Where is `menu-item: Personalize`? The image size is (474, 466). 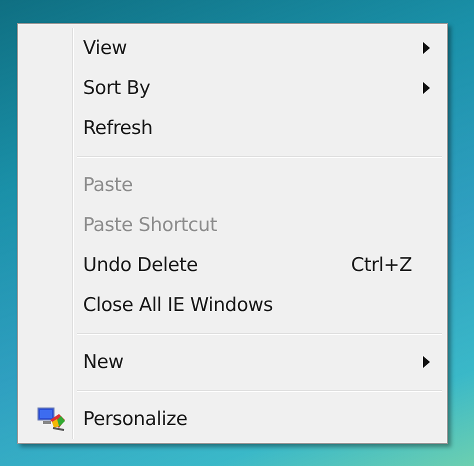 menu-item: Personalize is located at coordinates (263, 419).